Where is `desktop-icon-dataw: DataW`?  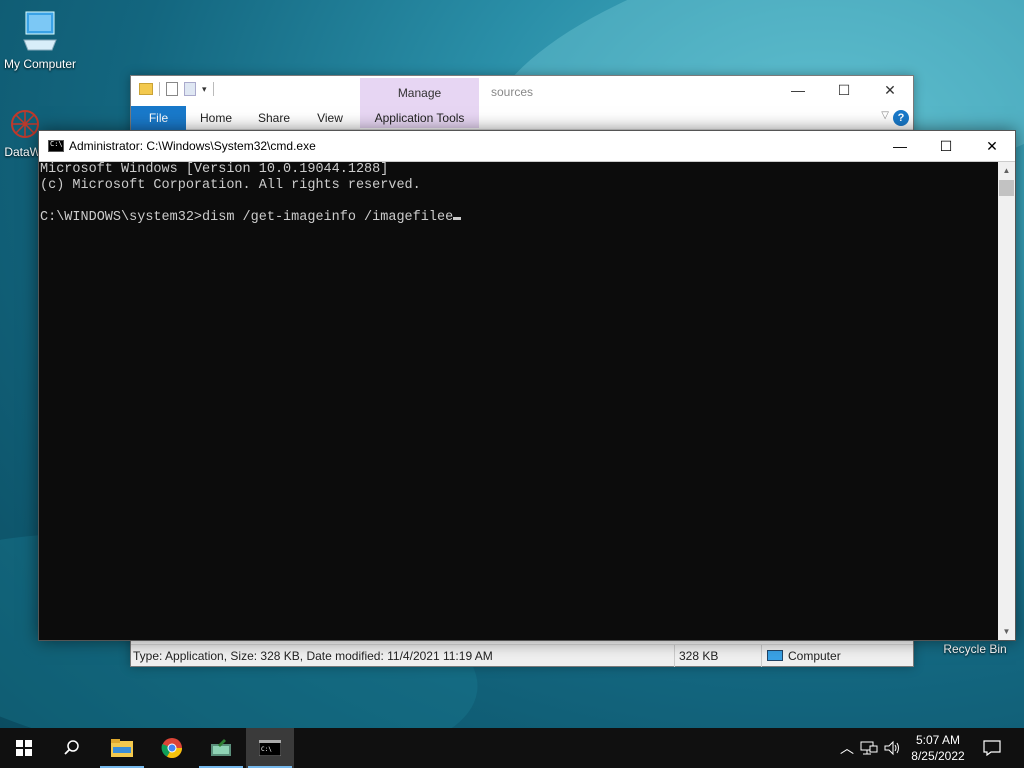 desktop-icon-dataw: DataW is located at coordinates (20, 133).